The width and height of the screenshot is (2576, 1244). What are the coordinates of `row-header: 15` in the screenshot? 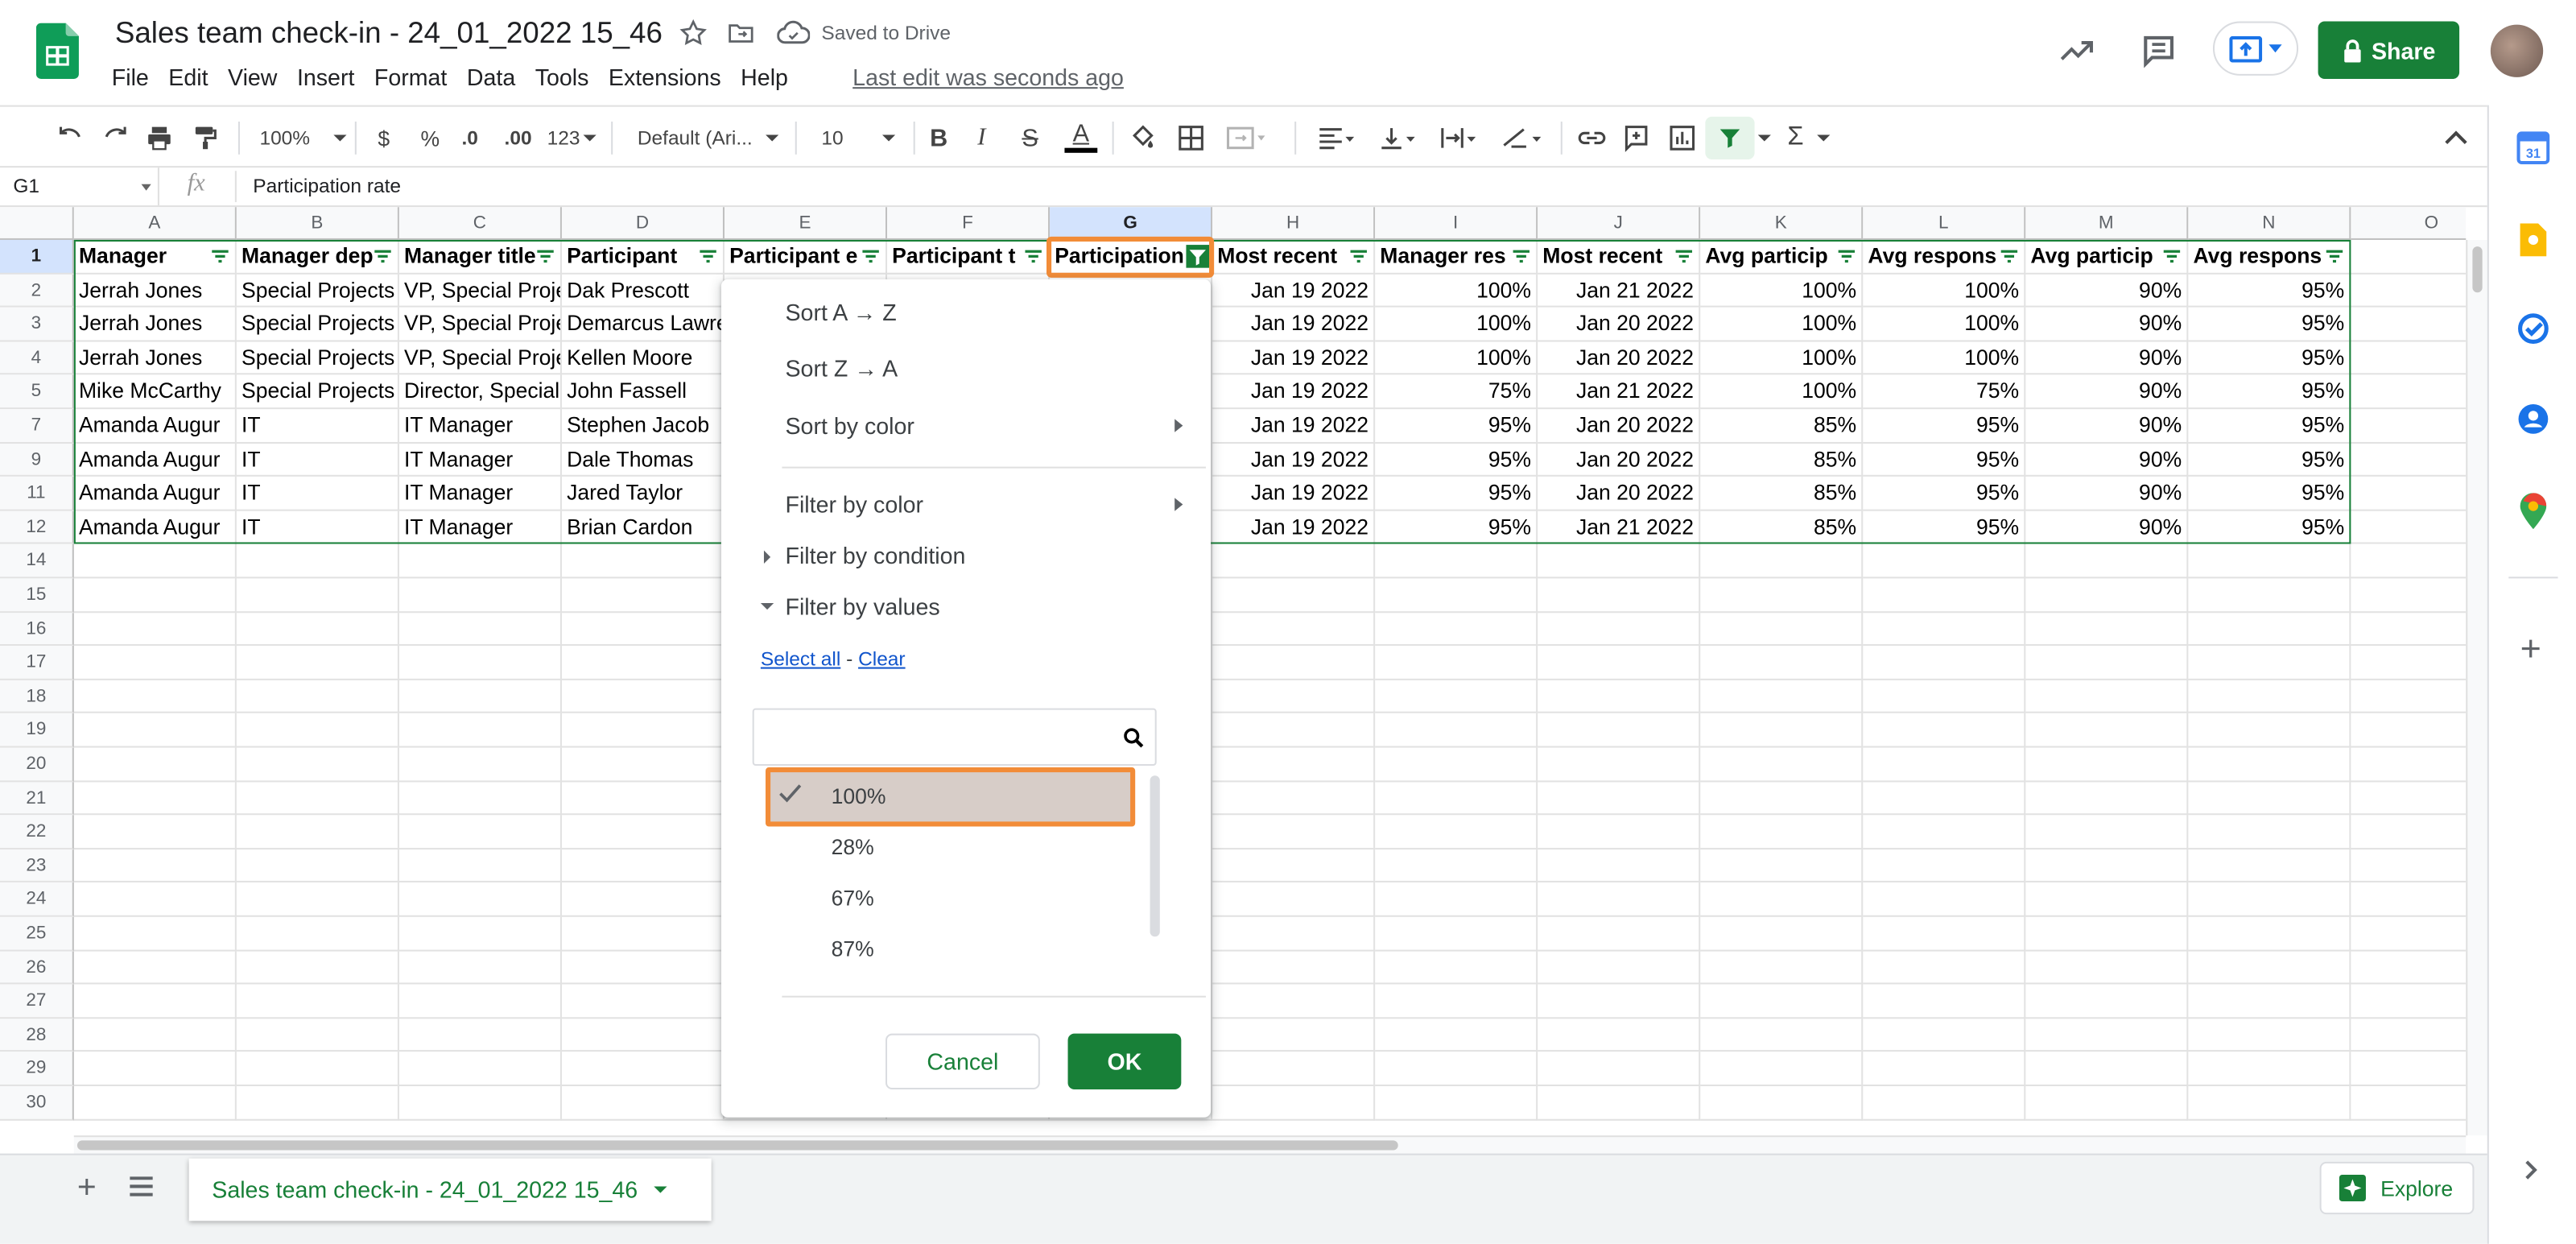 It's located at (37, 595).